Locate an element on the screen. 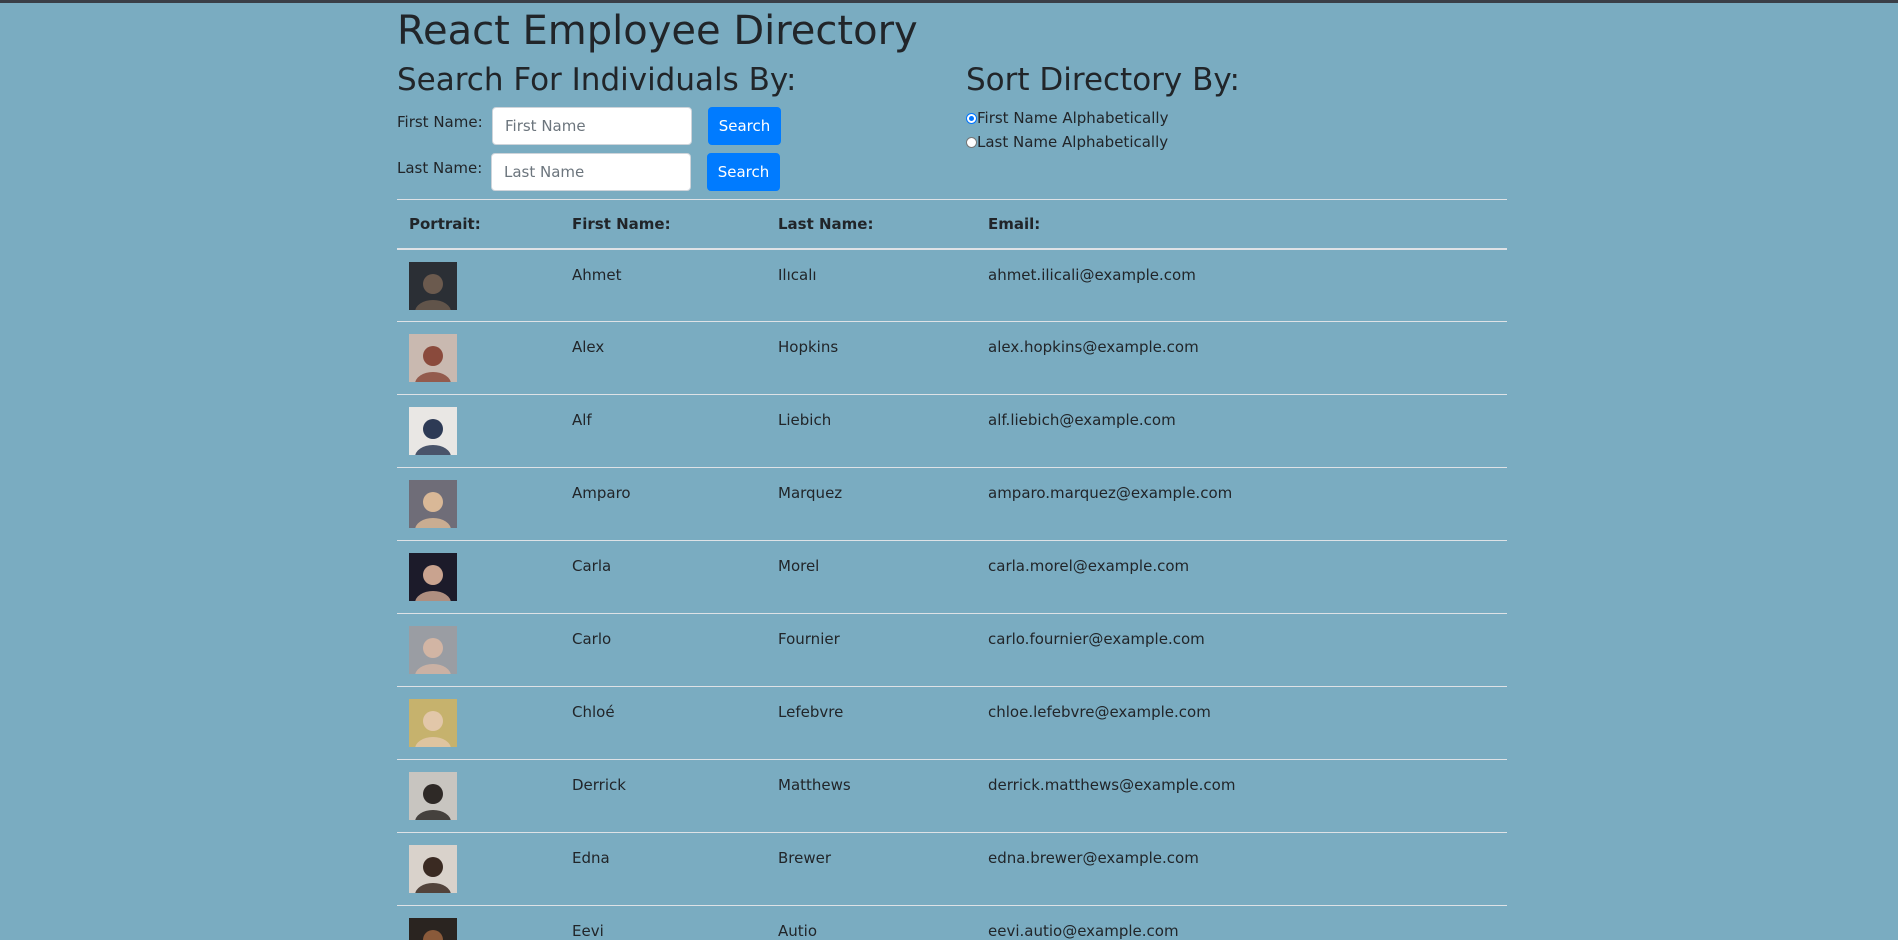  last-name-radio is located at coordinates (971, 142).